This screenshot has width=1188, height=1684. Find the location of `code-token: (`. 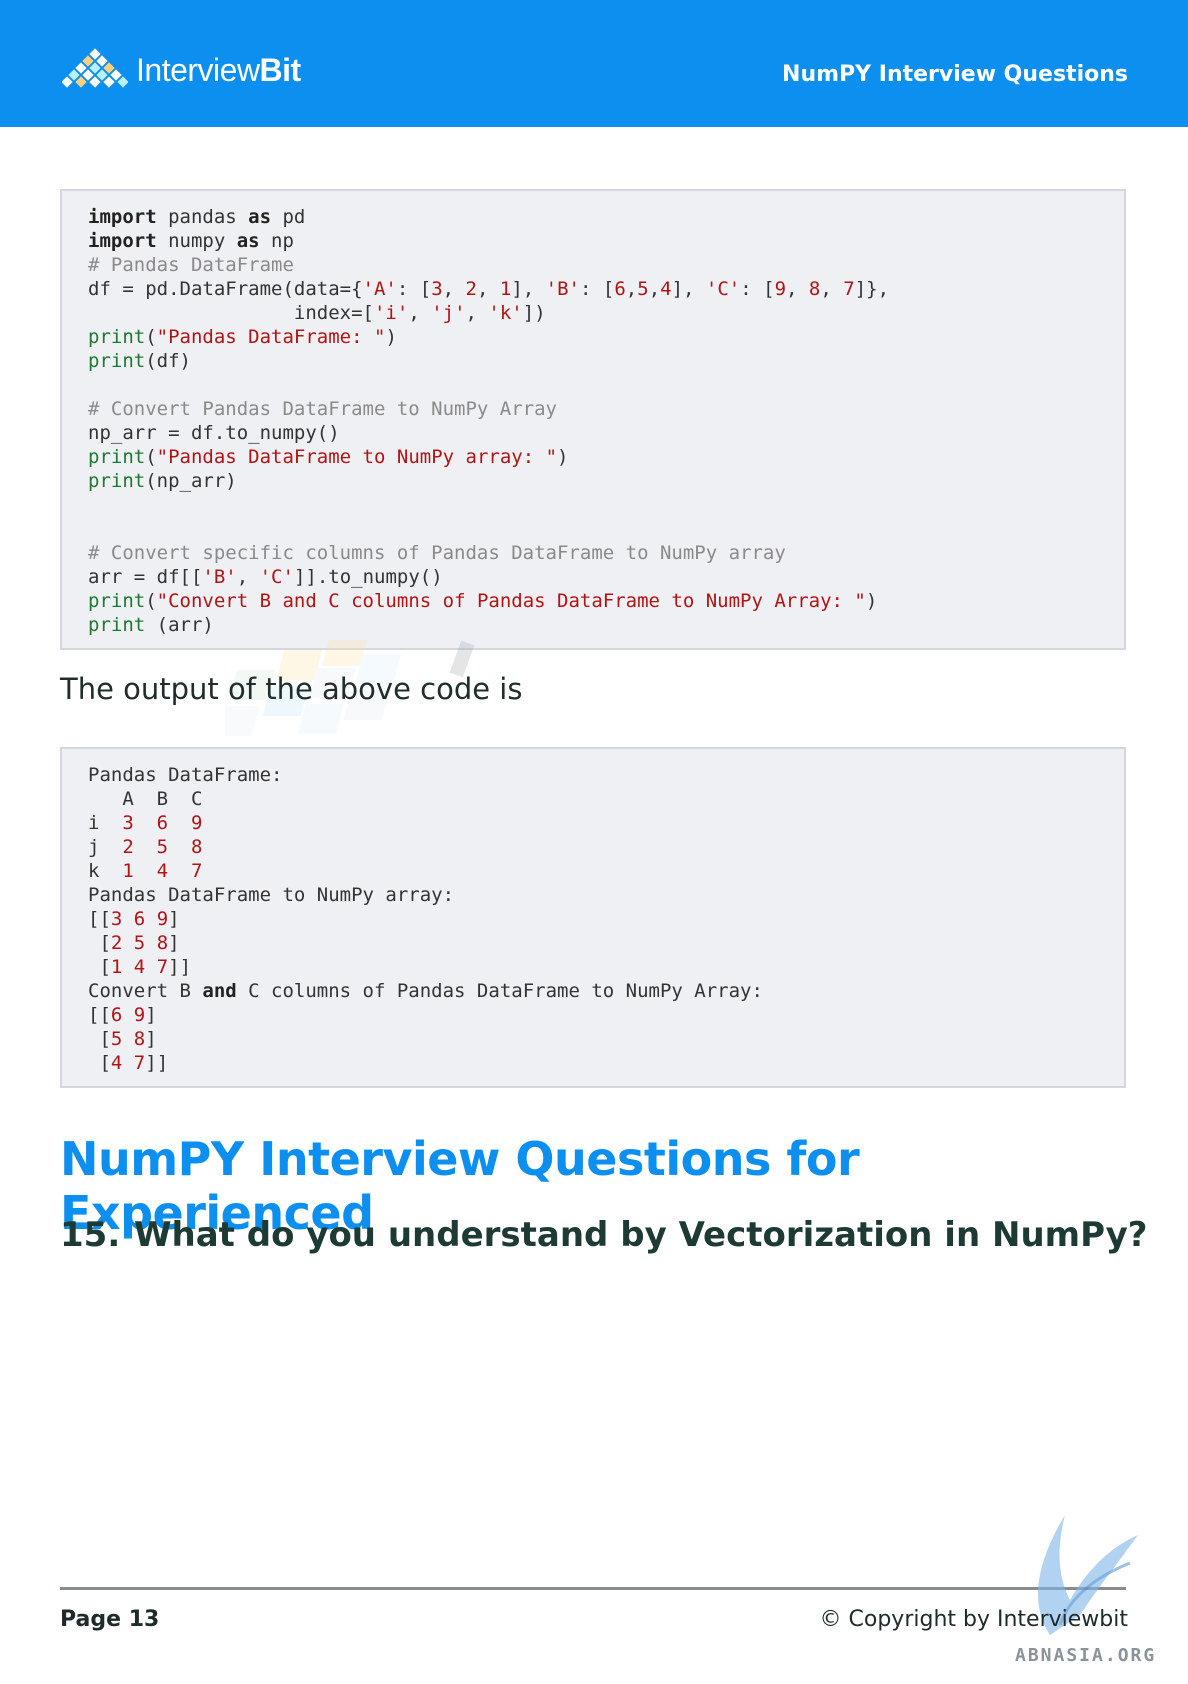

code-token: ( is located at coordinates (151, 457).